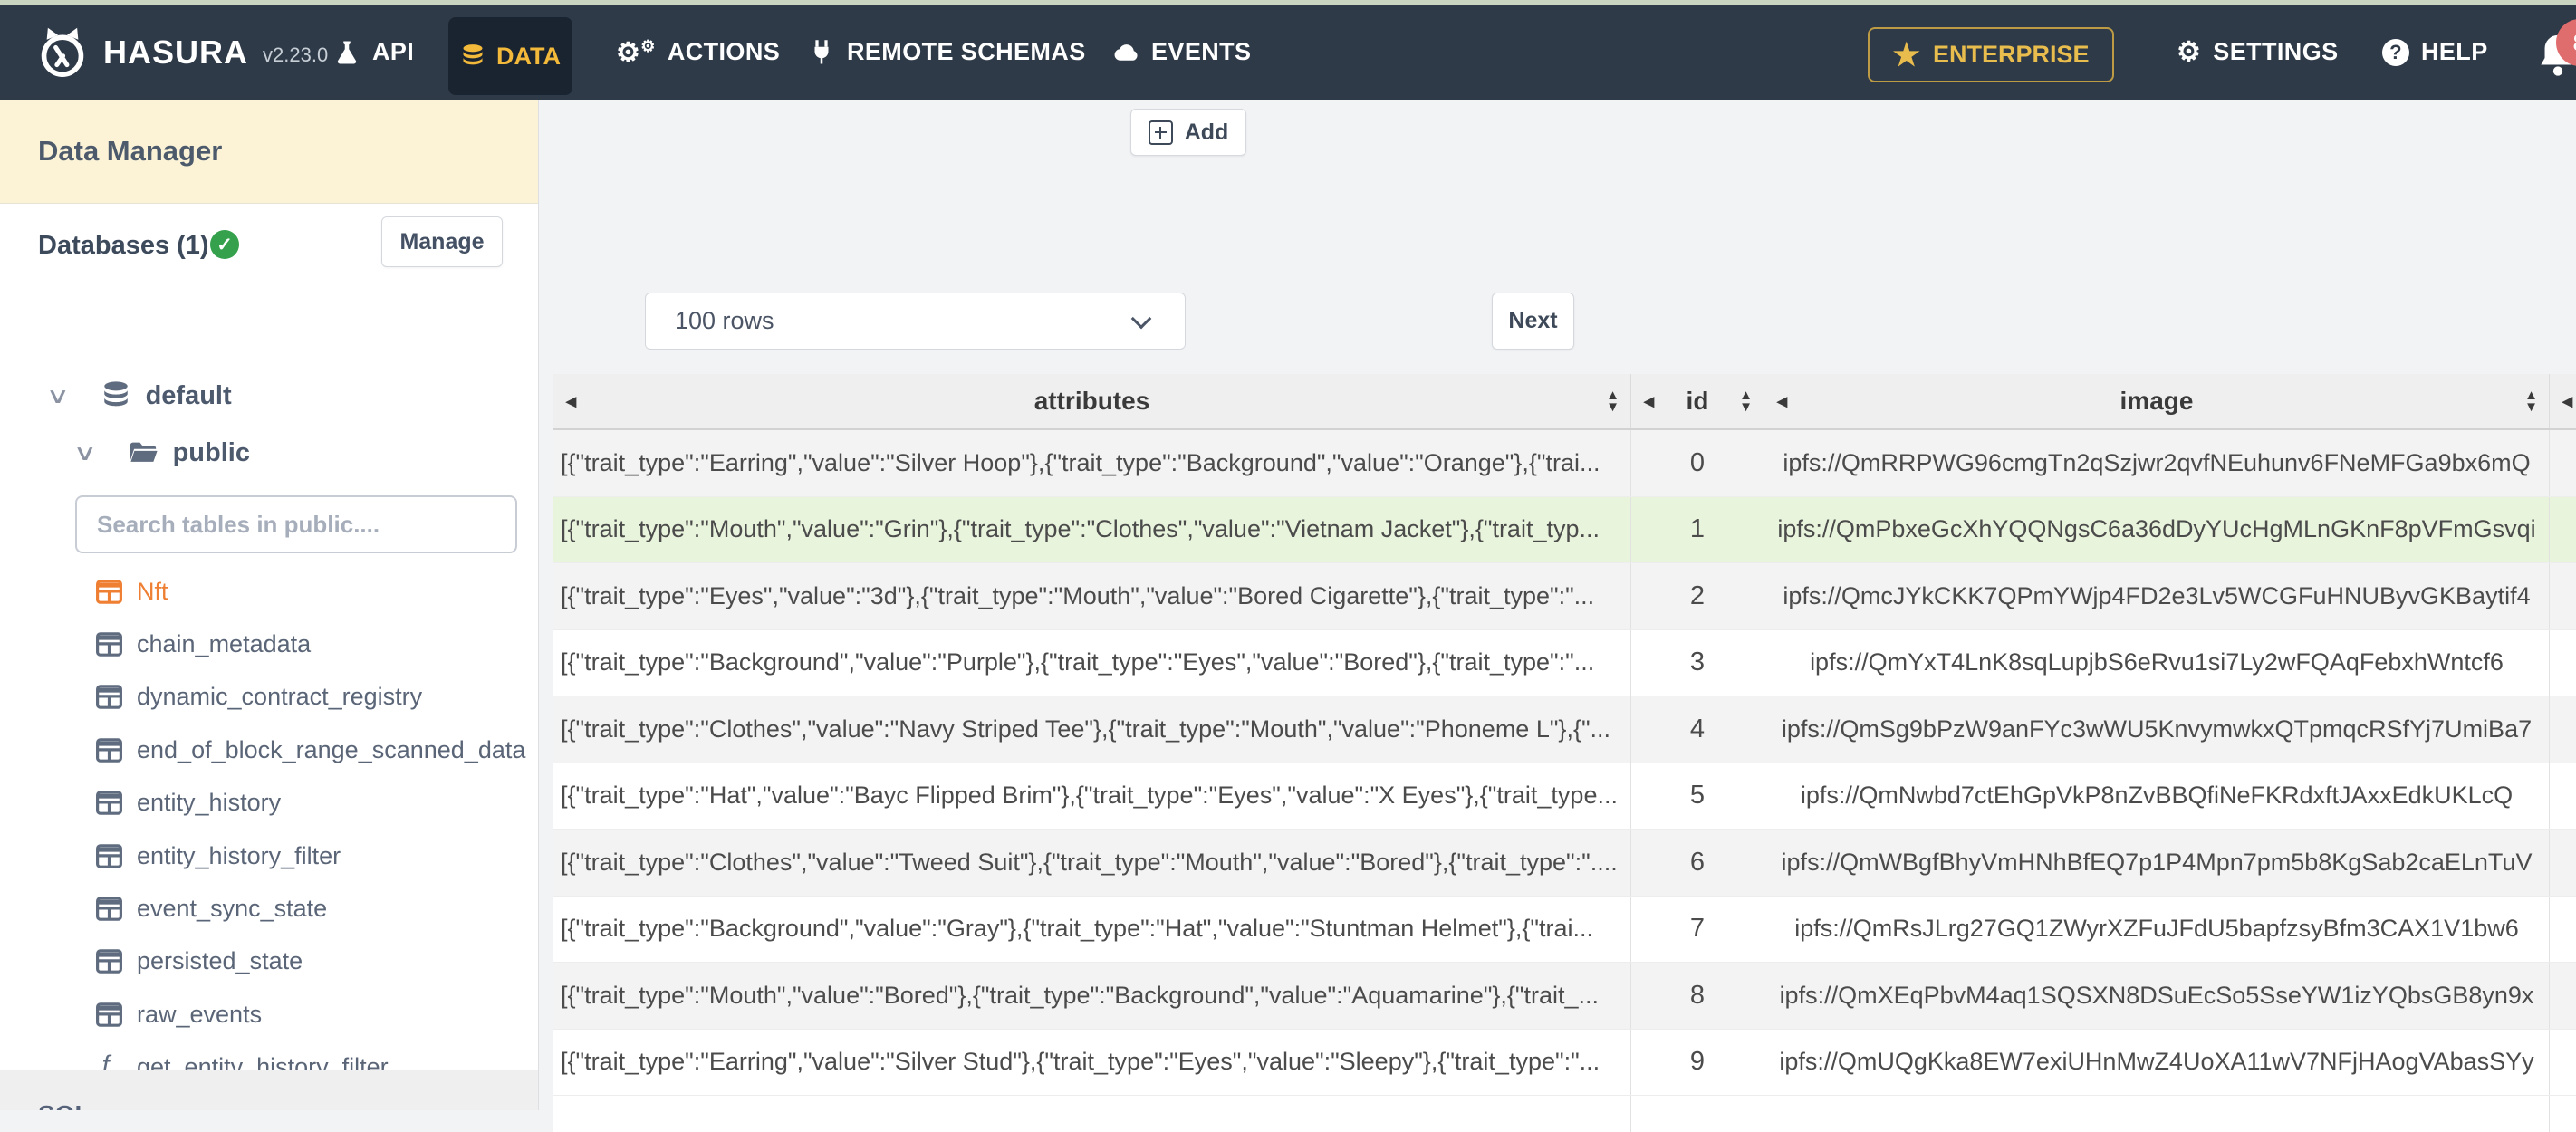 The image size is (2576, 1132). I want to click on next-page-button: Next, so click(1533, 321).